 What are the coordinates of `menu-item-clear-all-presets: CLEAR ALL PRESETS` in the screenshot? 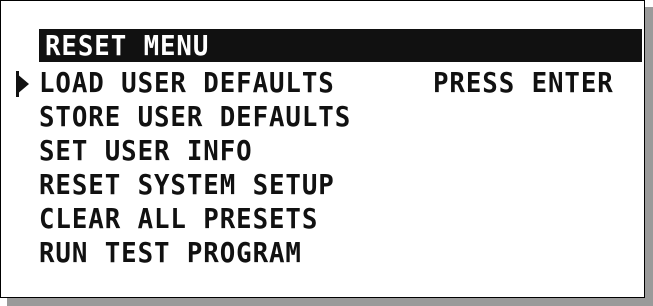 It's located at (195, 219).